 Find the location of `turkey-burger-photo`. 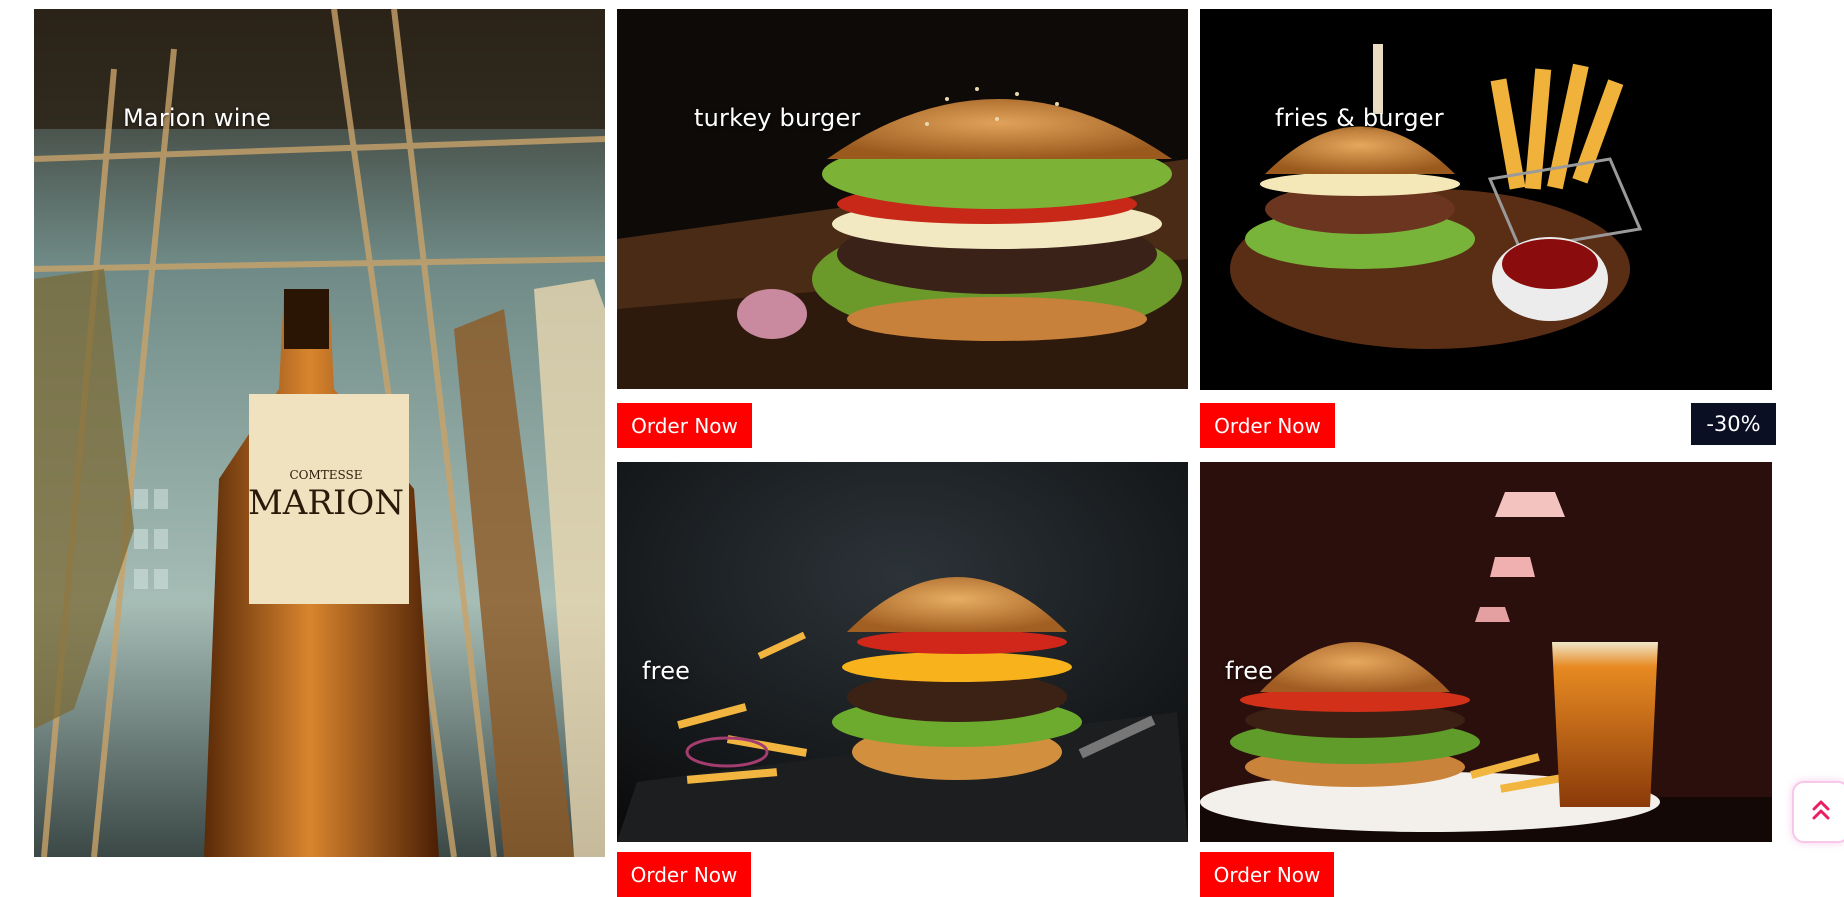

turkey-burger-photo is located at coordinates (902, 199).